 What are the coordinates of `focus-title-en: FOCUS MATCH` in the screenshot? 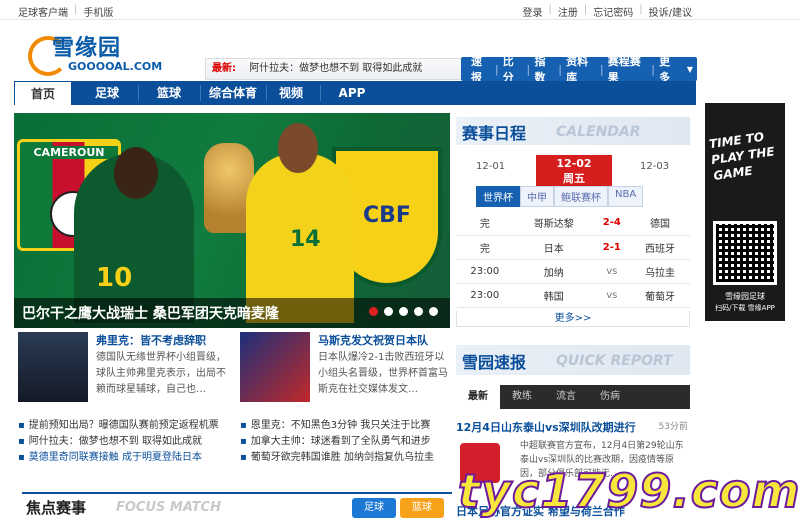 It's located at (168, 507).